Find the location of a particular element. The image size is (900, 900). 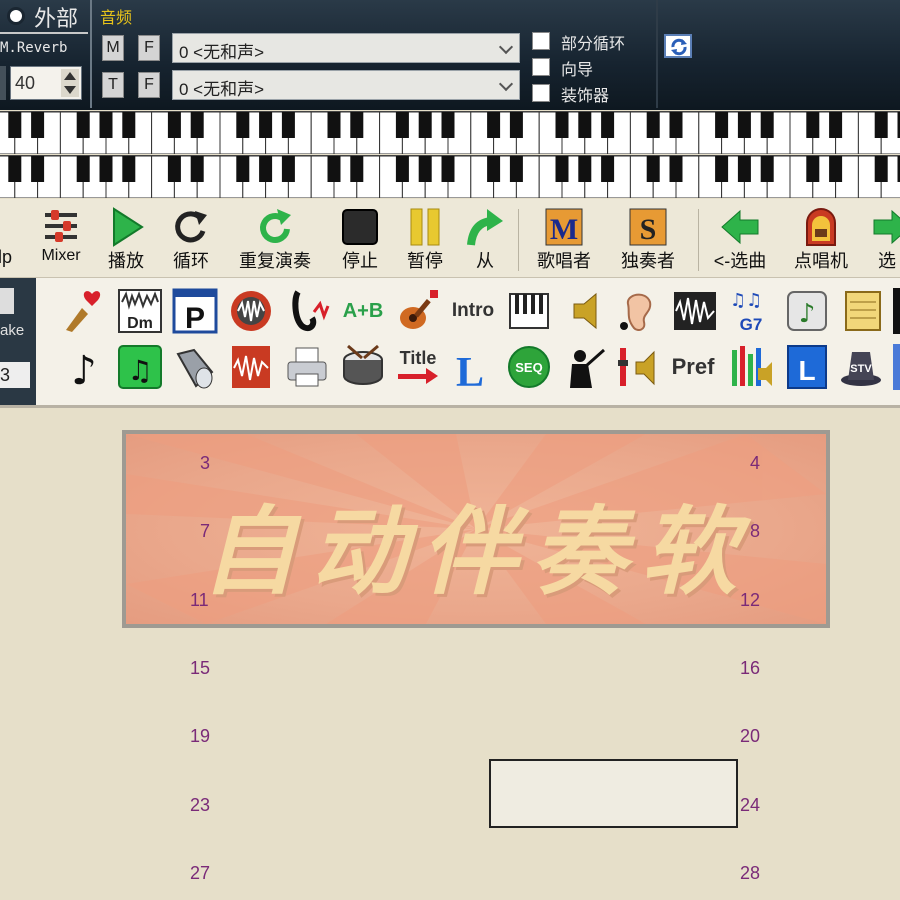

audio-file-icon is located at coordinates (251, 367).